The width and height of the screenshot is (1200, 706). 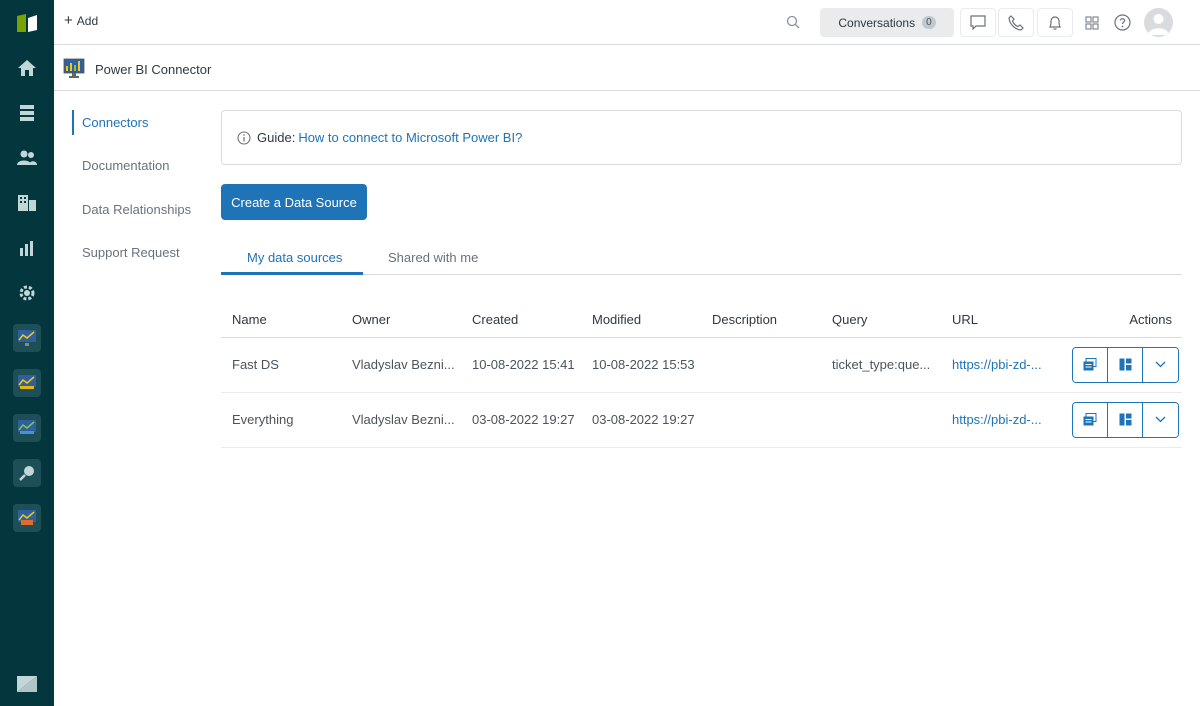 I want to click on active-tab-indicator, so click(x=292, y=273).